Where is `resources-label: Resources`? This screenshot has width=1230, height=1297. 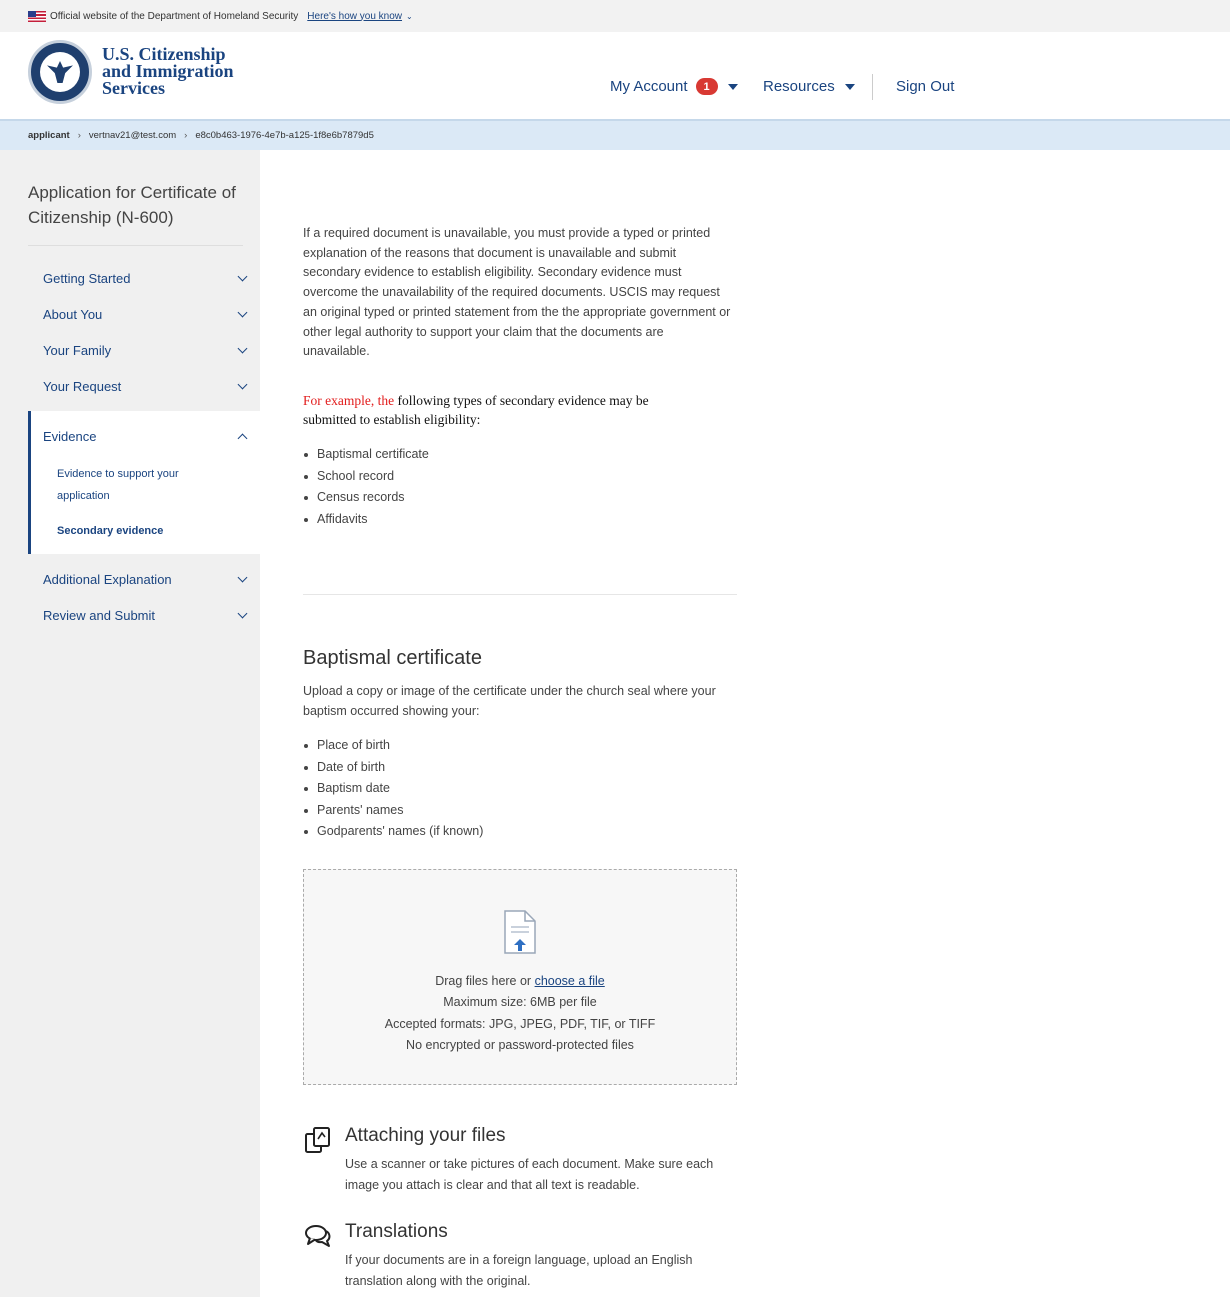 resources-label: Resources is located at coordinates (799, 86).